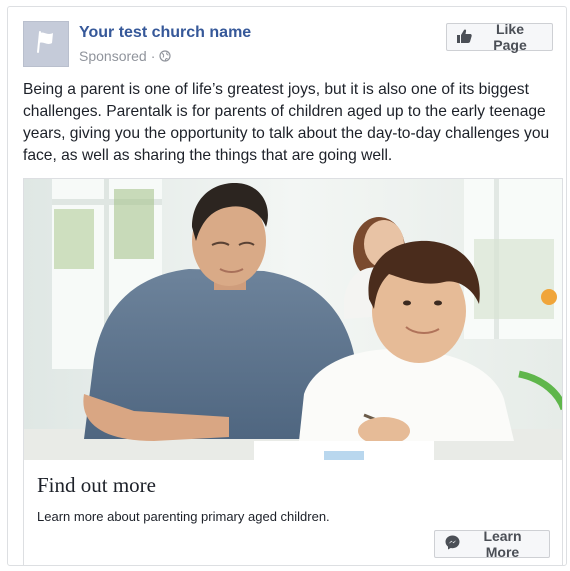 Image resolution: width=570 pixels, height=571 pixels. I want to click on page-avatar, so click(46, 44).